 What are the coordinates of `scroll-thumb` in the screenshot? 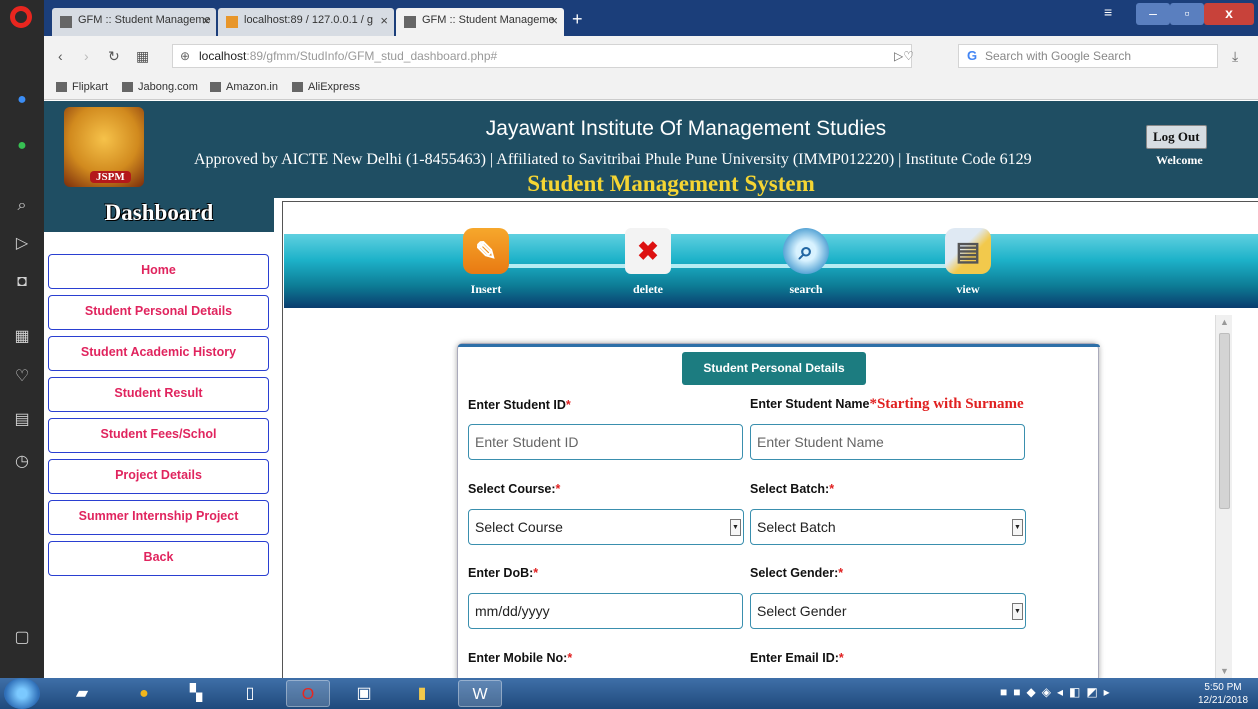 It's located at (1224, 421).